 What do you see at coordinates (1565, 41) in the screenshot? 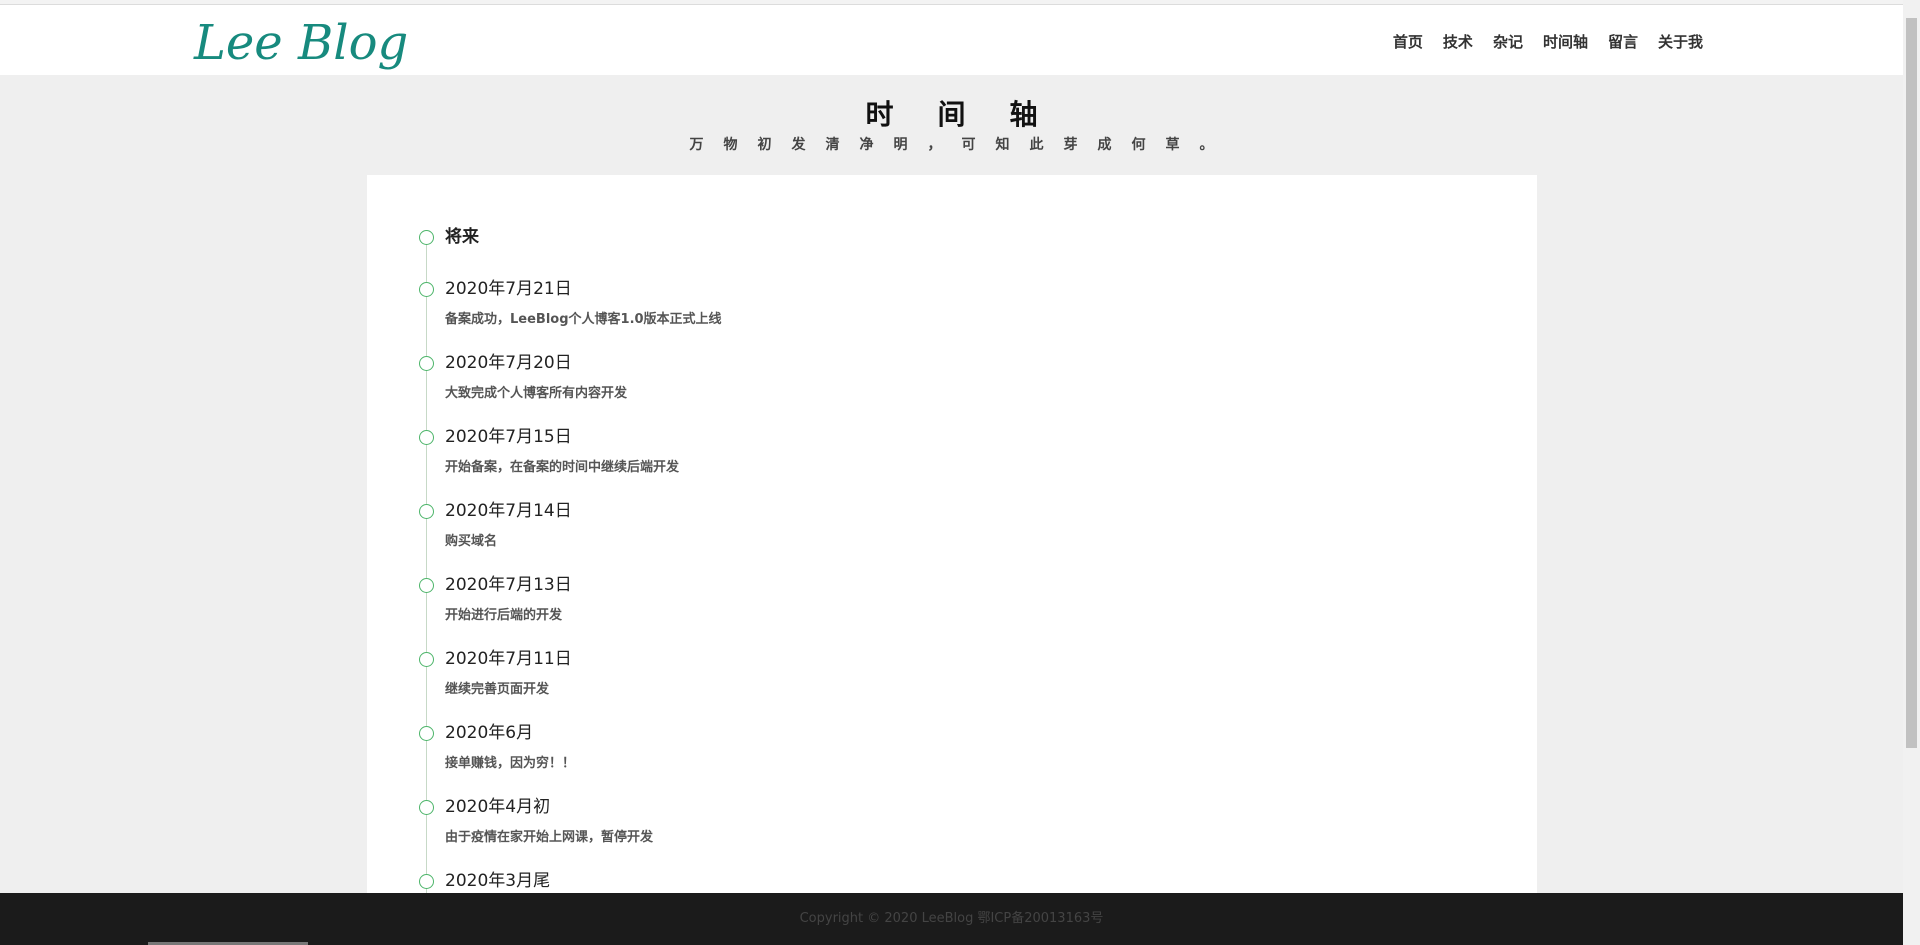
I see `nav-item-timeline: 时间轴` at bounding box center [1565, 41].